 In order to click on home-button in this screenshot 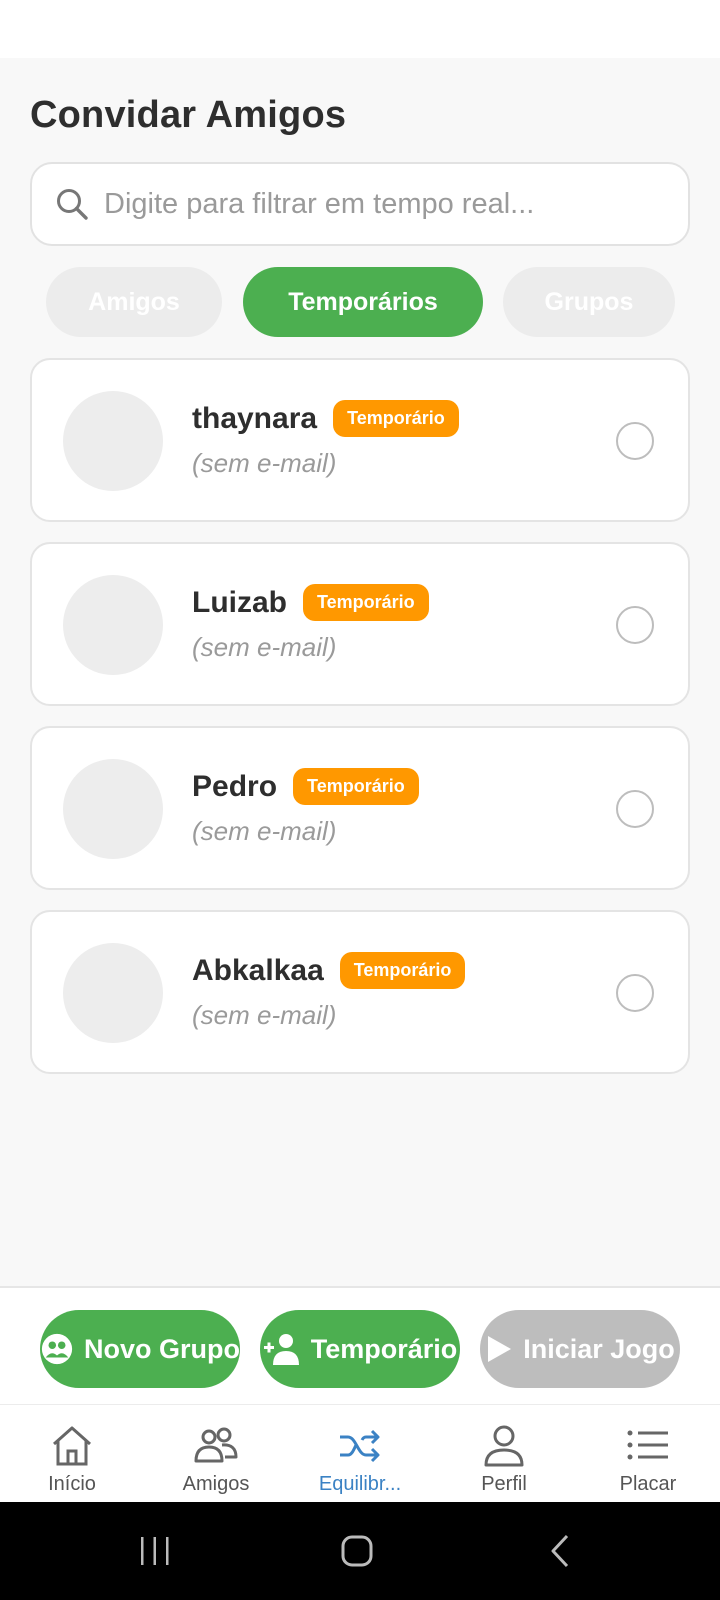, I will do `click(357, 1551)`.